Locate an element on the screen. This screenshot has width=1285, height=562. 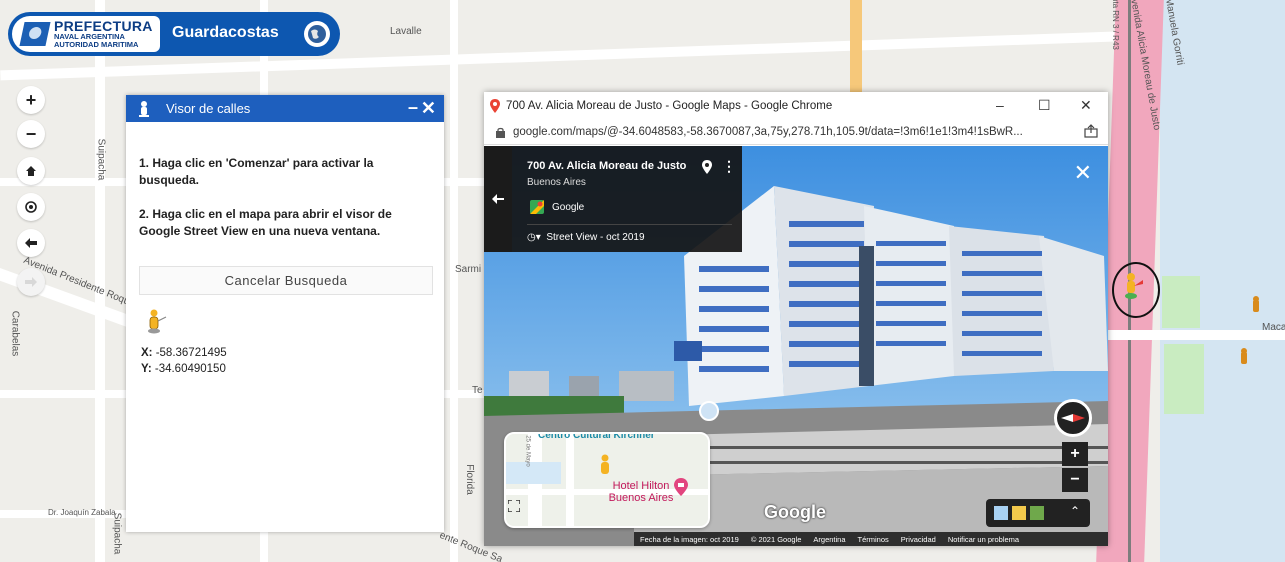
avenue-yellow is located at coordinates (856, 46).